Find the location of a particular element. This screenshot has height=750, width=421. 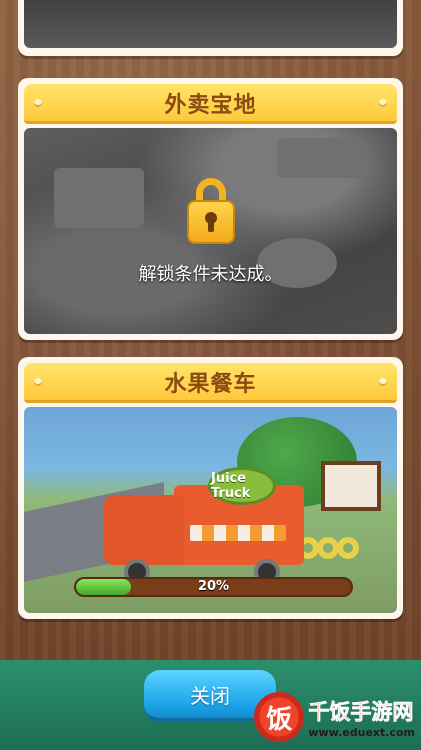

progress-label: 20% is located at coordinates (213, 586).